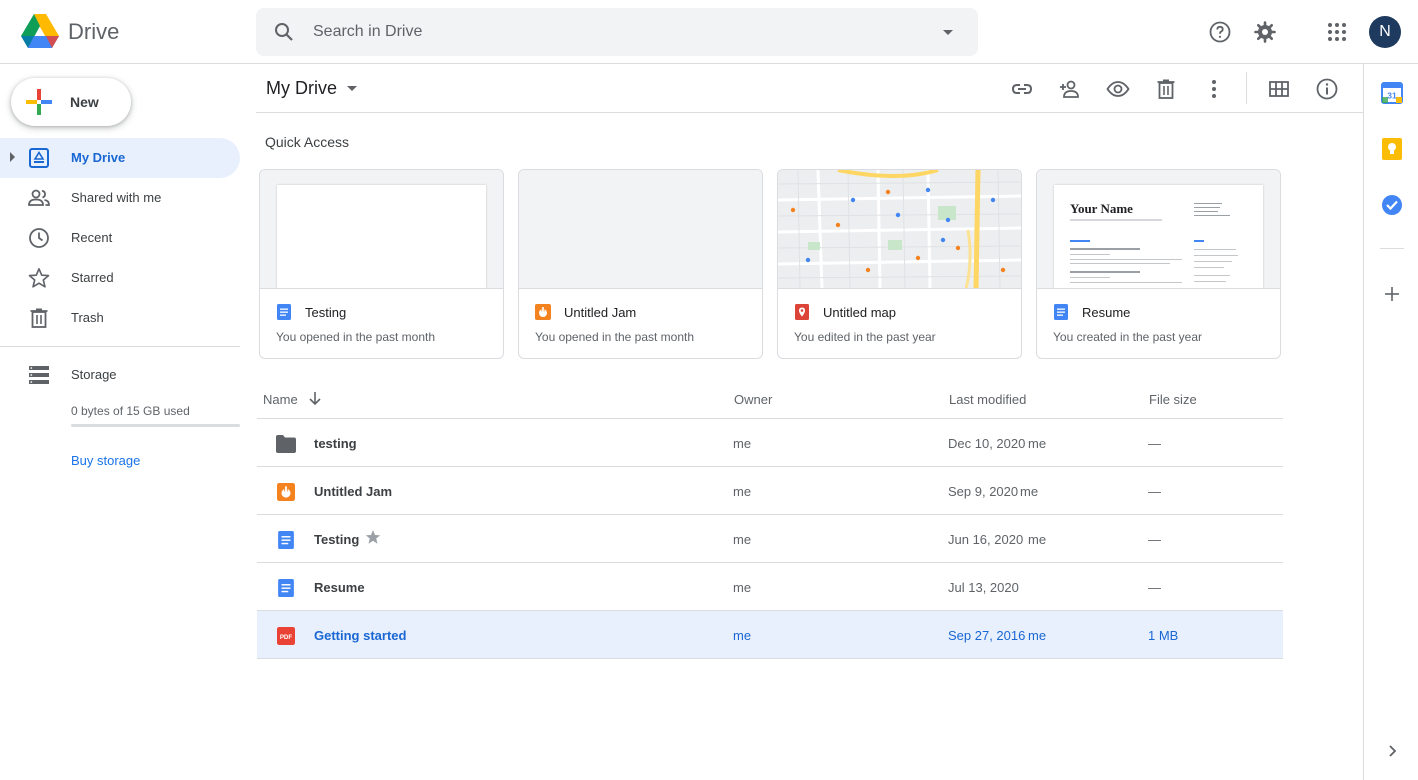 Image resolution: width=1418 pixels, height=780 pixels. I want to click on sidebar-item-shared-with-me: Shared with me, so click(120, 198).